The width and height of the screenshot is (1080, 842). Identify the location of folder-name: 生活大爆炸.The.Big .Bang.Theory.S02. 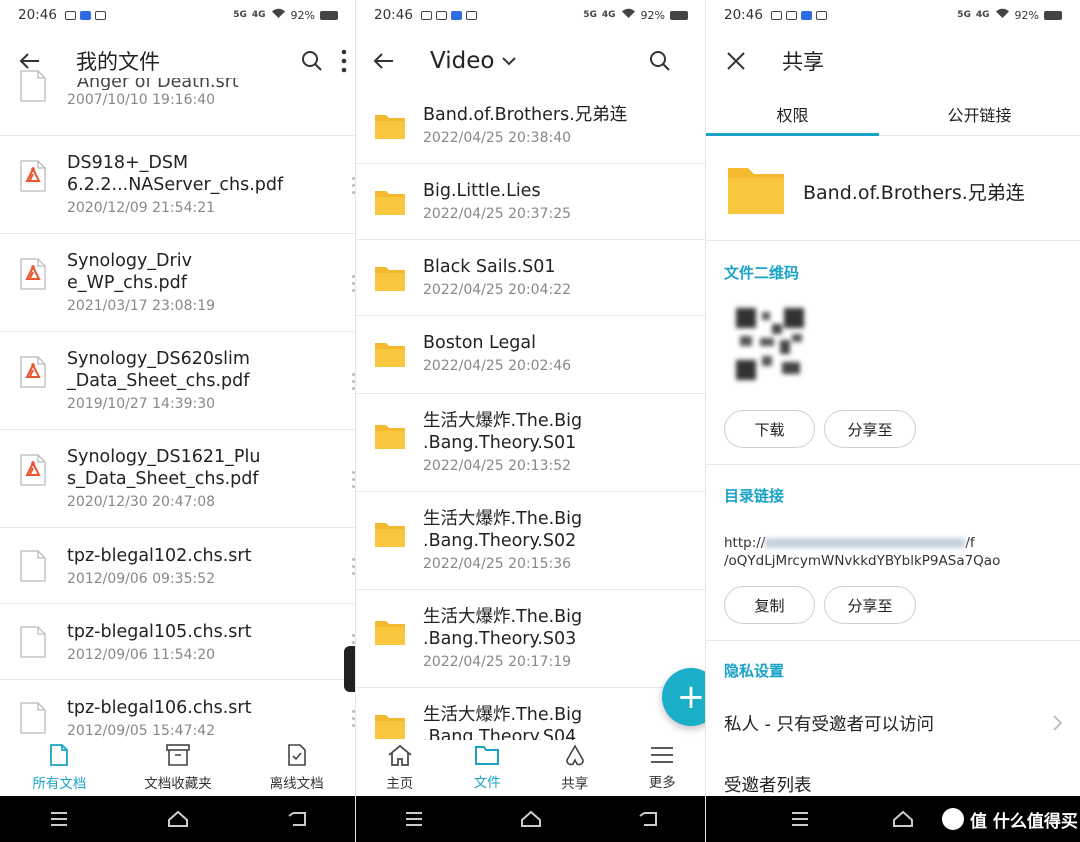
(503, 530).